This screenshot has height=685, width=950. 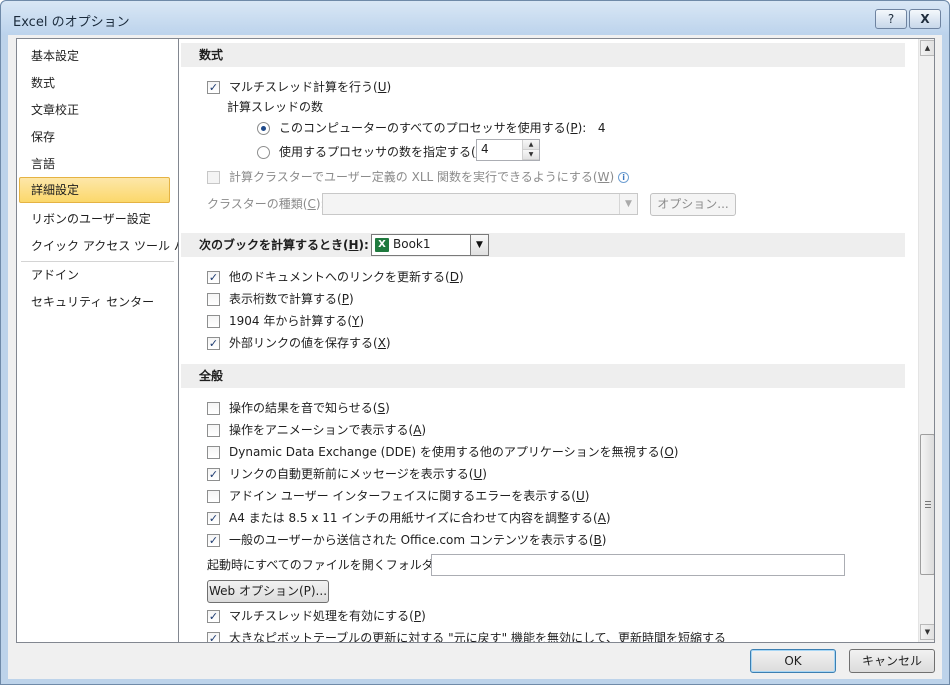 I want to click on grip-icon, so click(x=928, y=504).